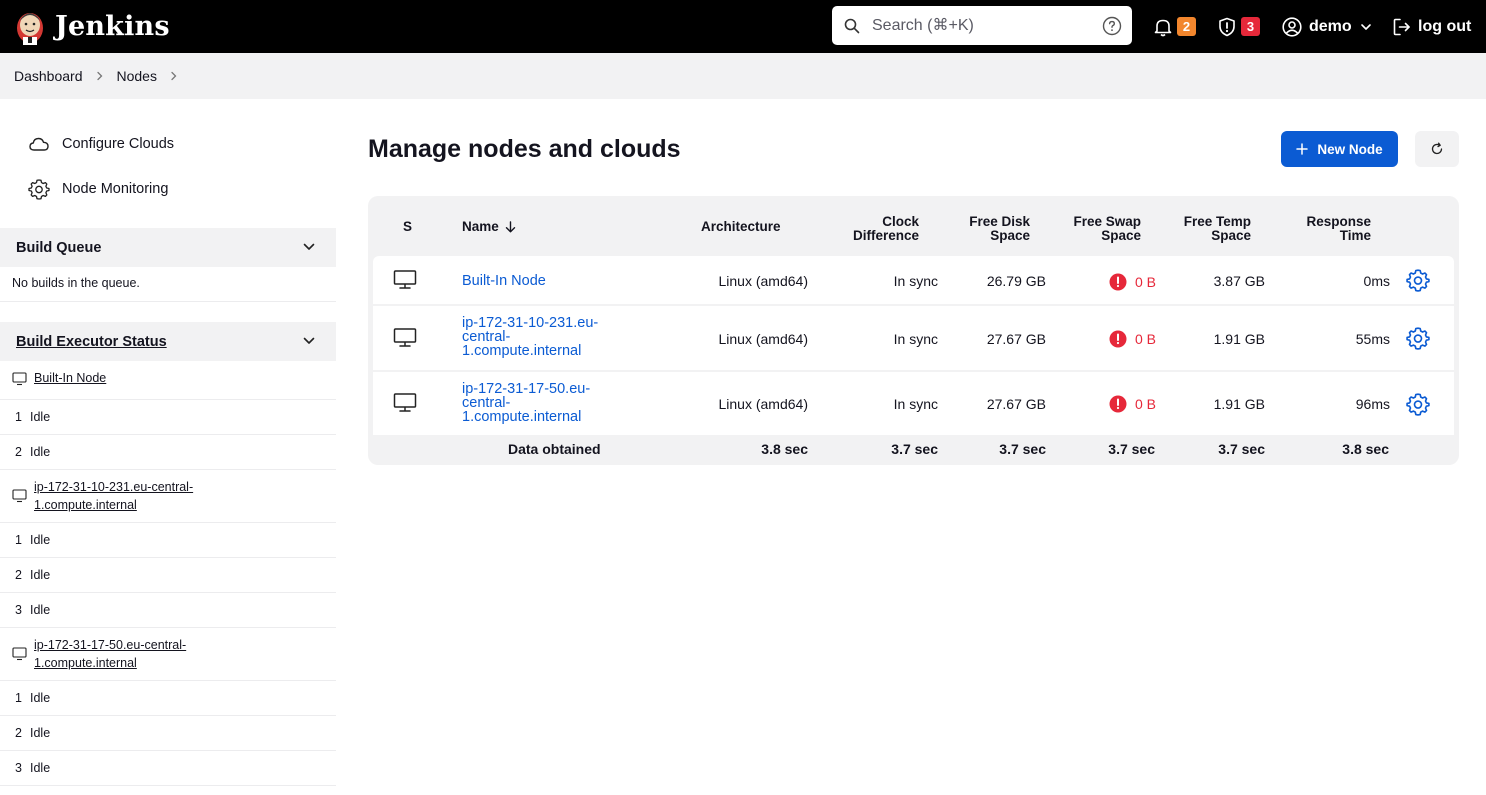 The image size is (1486, 795). Describe the element at coordinates (1250, 26) in the screenshot. I see `security-badge: 3` at that location.